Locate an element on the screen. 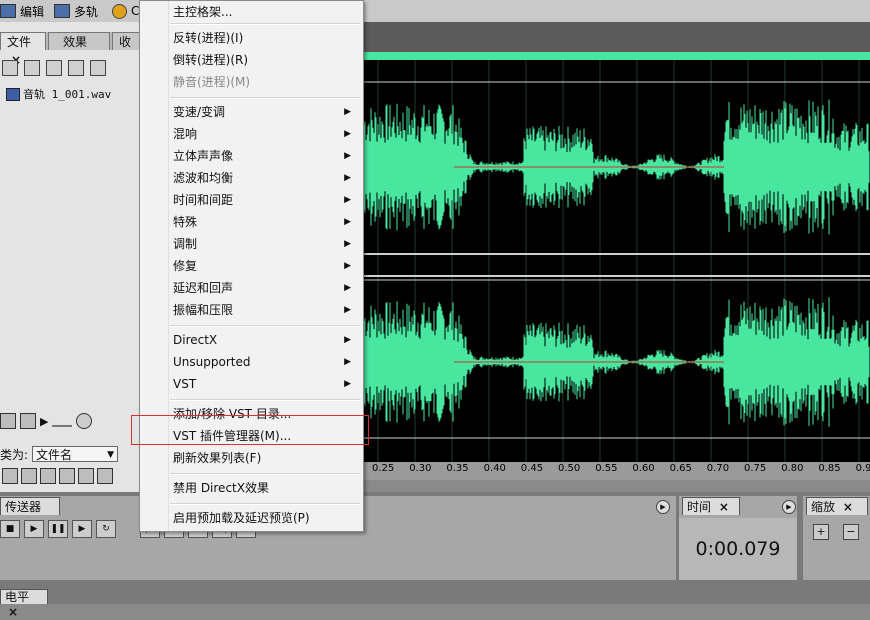 This screenshot has width=870, height=620. zoom-out-icon: − is located at coordinates (851, 532).